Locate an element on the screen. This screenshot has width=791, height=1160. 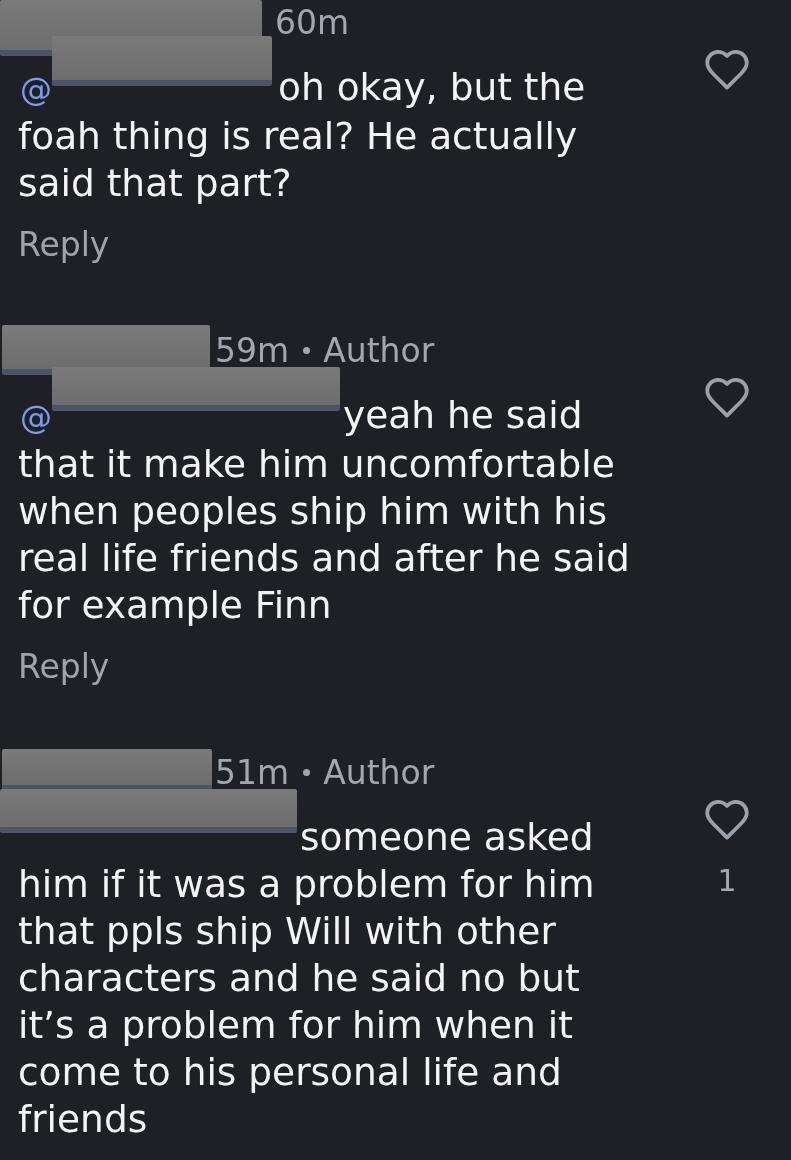
comment-text: @ oh okay, but the foah thing is real? He actually said that part? is located at coordinates (302, 135).